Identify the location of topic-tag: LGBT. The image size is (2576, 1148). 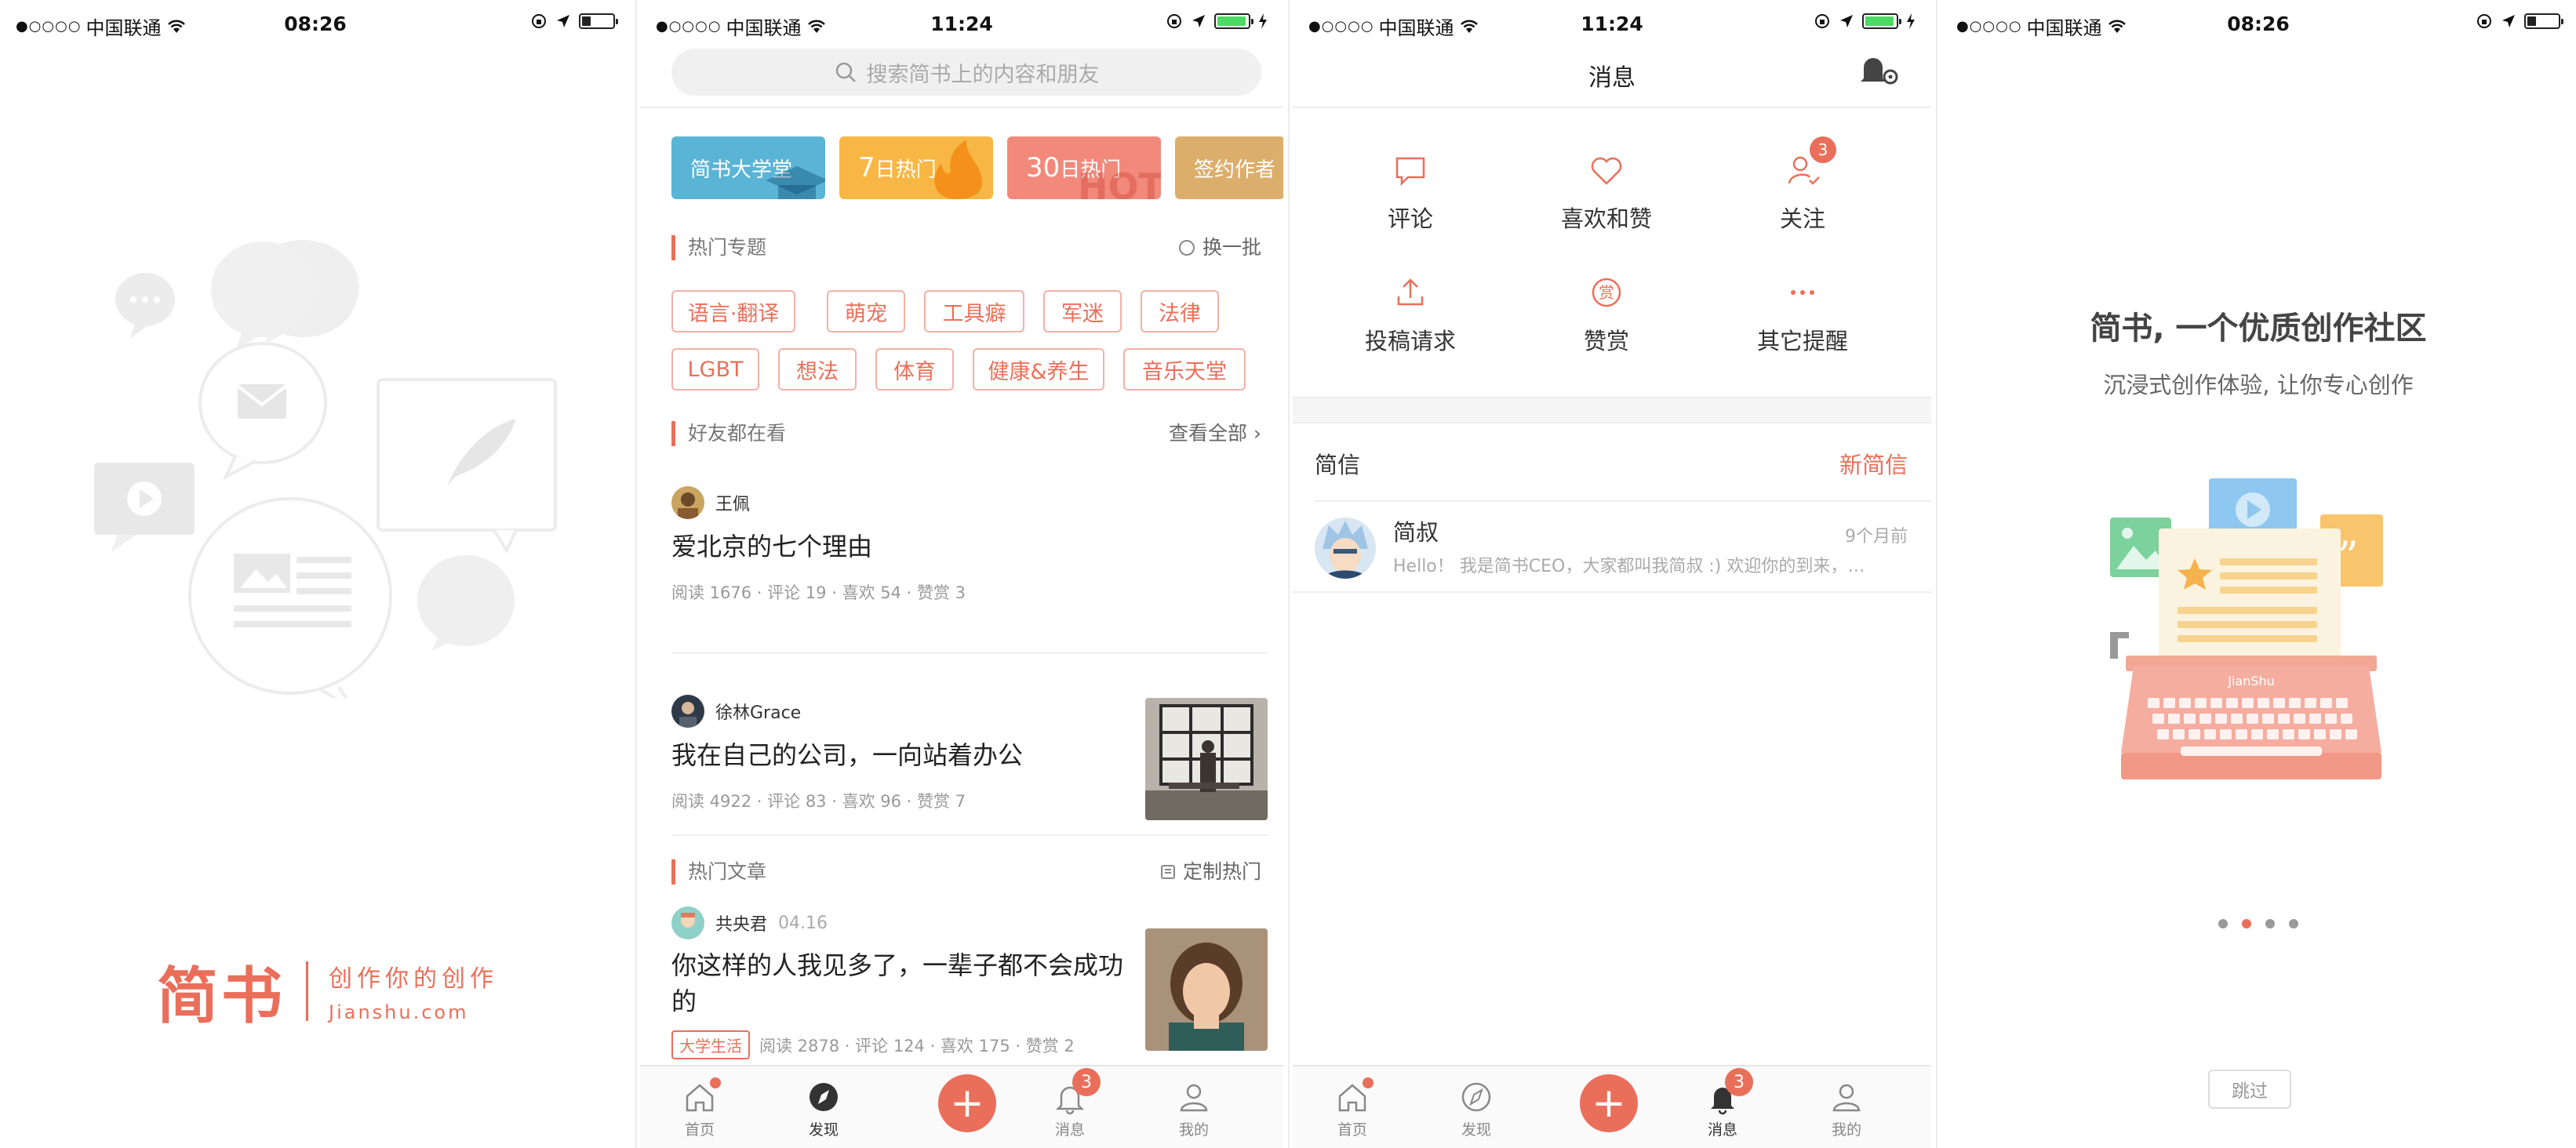
(715, 369).